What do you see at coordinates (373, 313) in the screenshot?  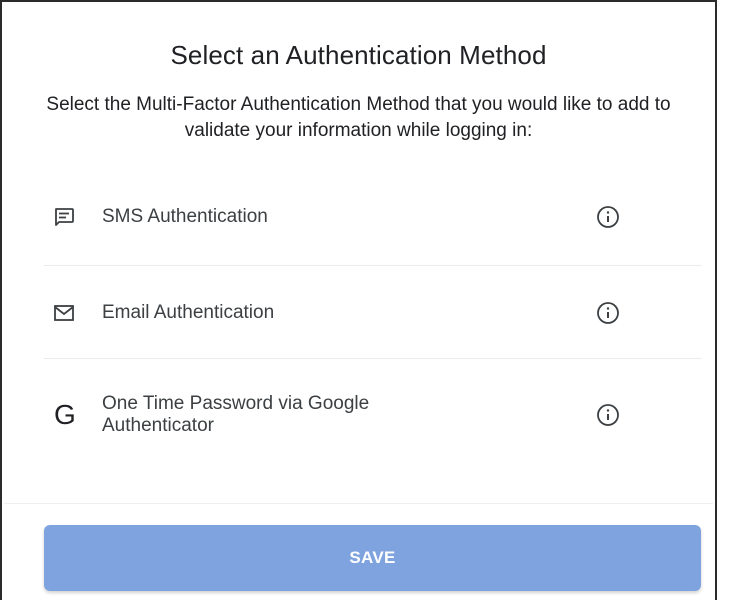 I see `option-email-authentication: Email Authentication` at bounding box center [373, 313].